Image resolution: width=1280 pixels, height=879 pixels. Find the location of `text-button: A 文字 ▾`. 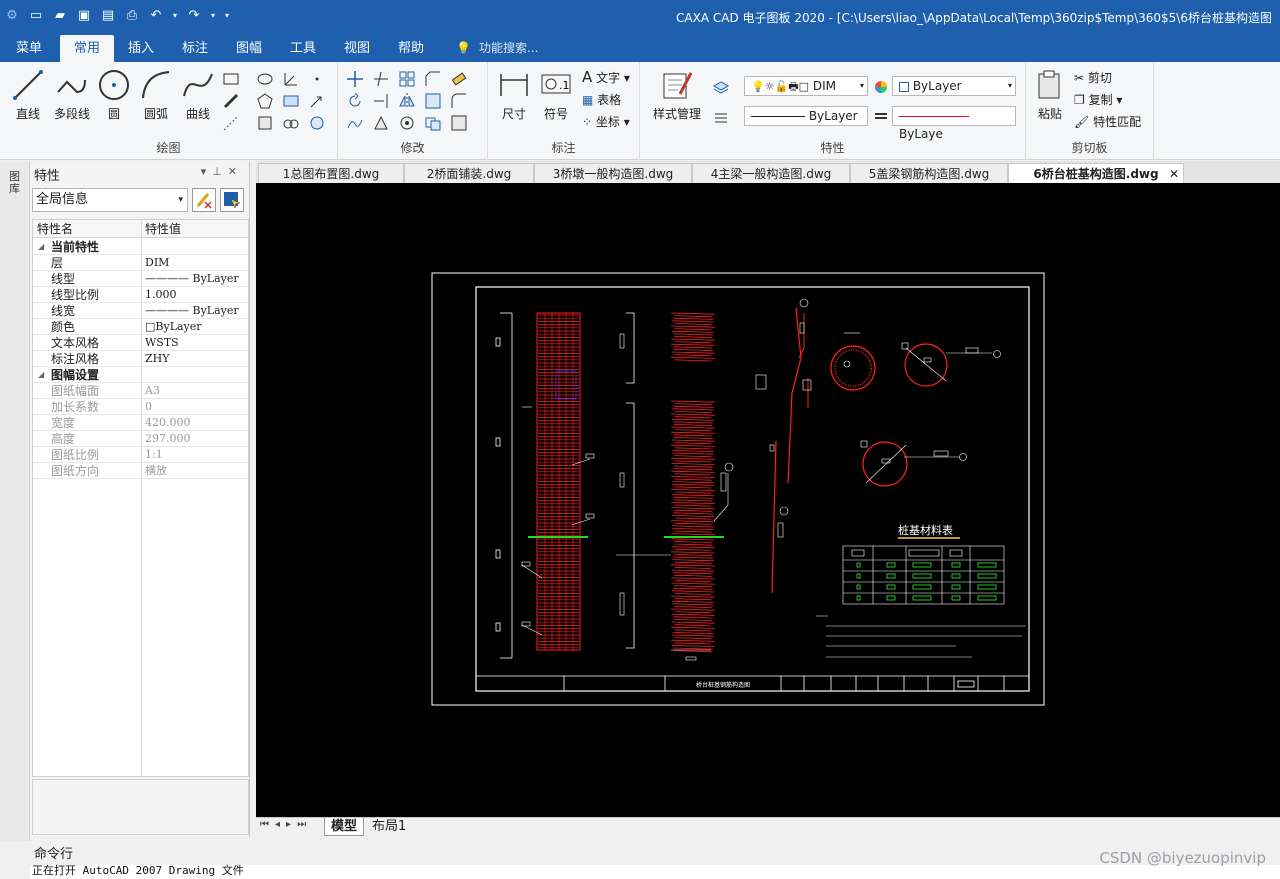

text-button: A 文字 ▾ is located at coordinates (606, 77).